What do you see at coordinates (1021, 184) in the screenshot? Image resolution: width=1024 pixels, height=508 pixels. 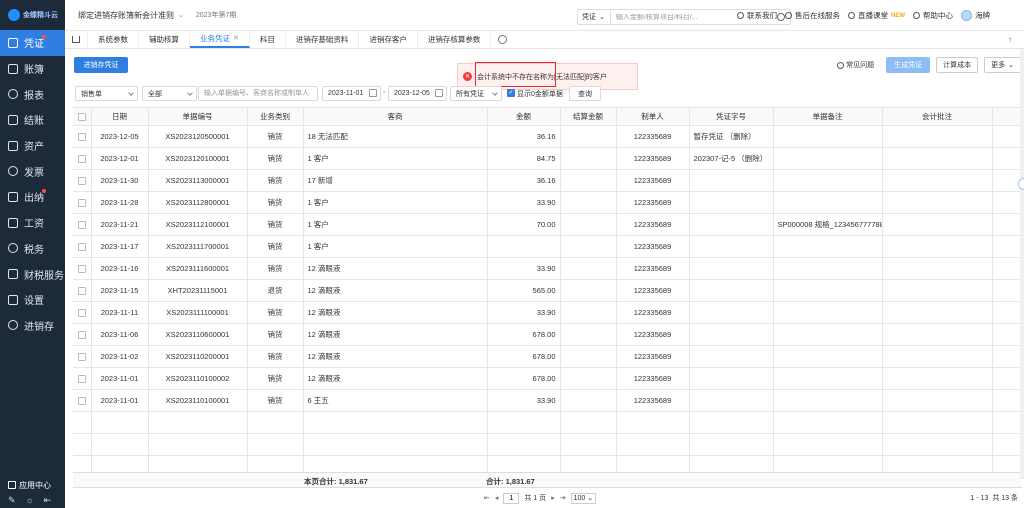 I see `side-panel-handle` at bounding box center [1021, 184].